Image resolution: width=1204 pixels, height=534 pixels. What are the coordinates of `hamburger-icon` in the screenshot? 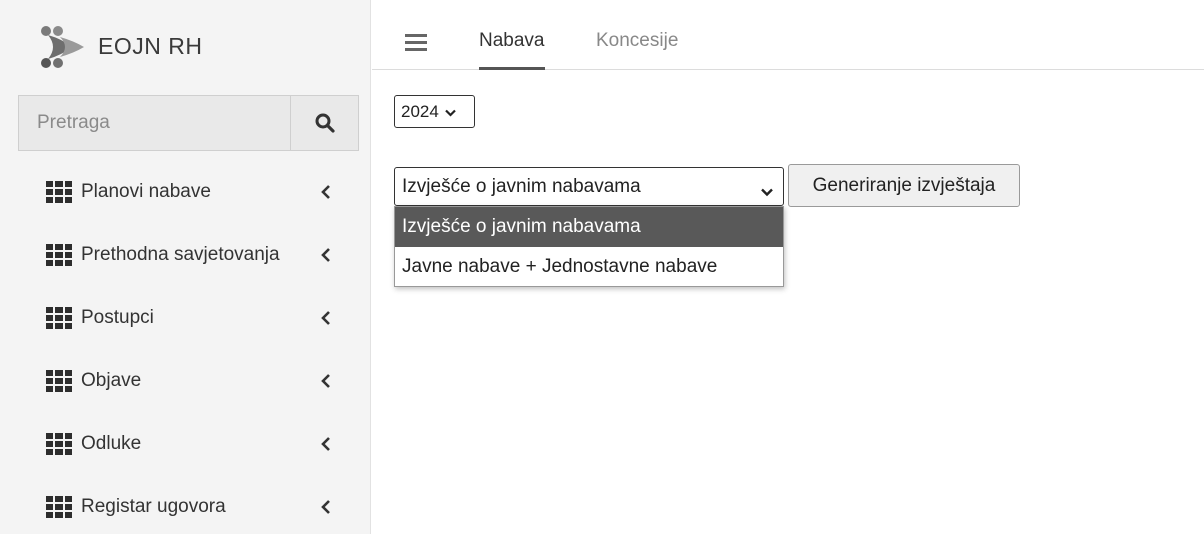 It's located at (416, 42).